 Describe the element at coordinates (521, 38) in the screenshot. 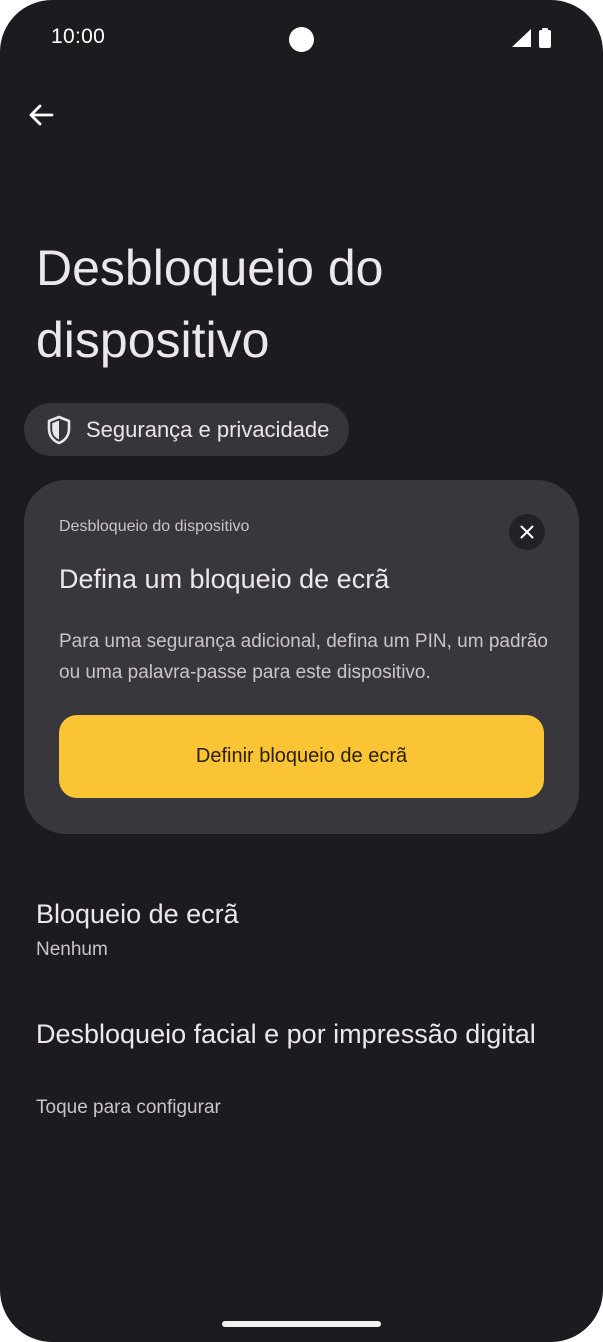

I see `signal-icon` at that location.